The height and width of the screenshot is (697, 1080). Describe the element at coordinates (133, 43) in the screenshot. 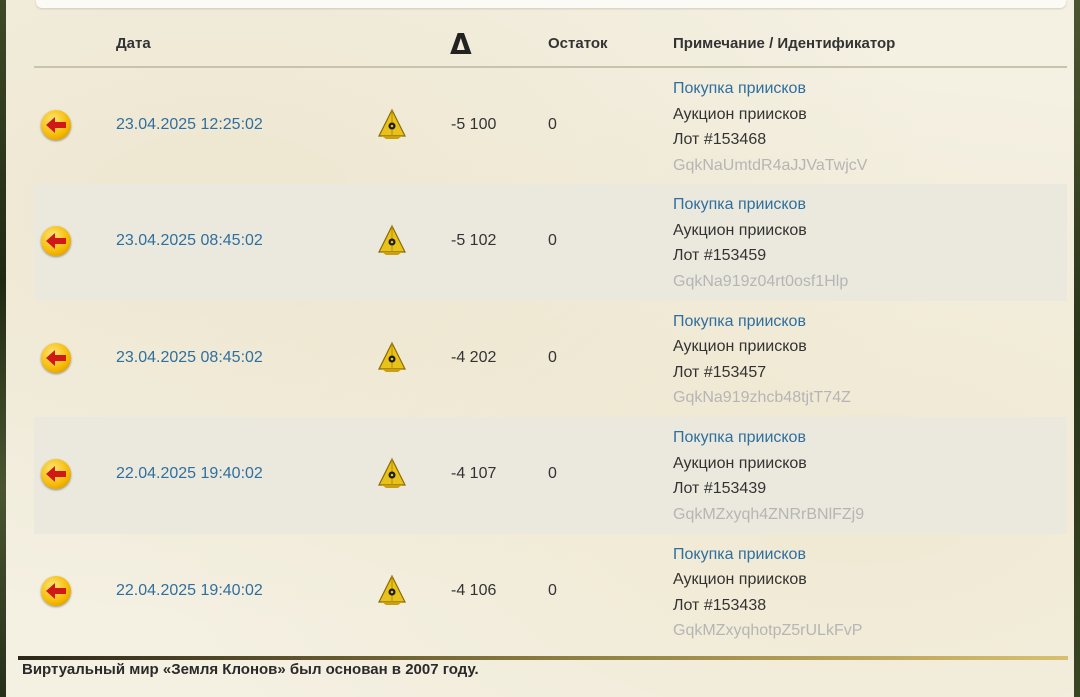

I see `header-date: Дата` at that location.